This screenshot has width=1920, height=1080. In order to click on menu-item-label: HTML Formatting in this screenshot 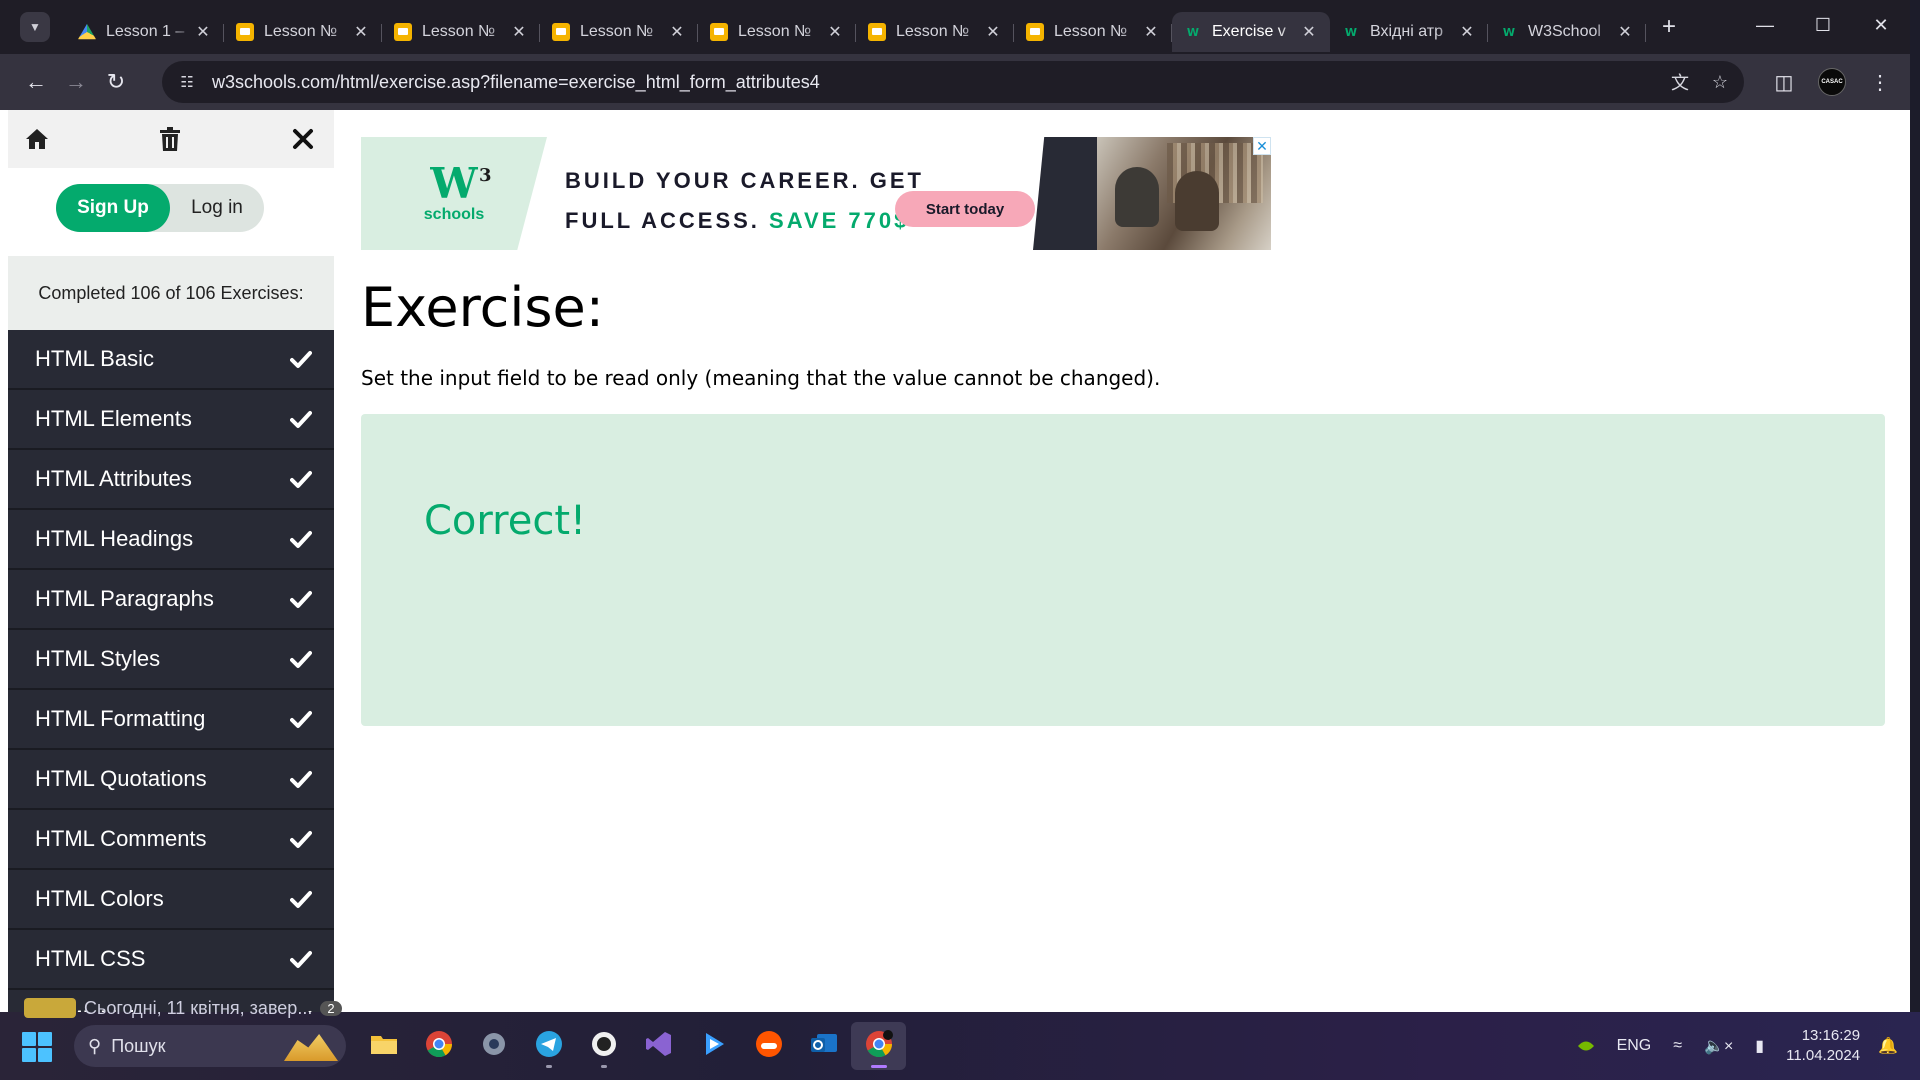, I will do `click(120, 718)`.